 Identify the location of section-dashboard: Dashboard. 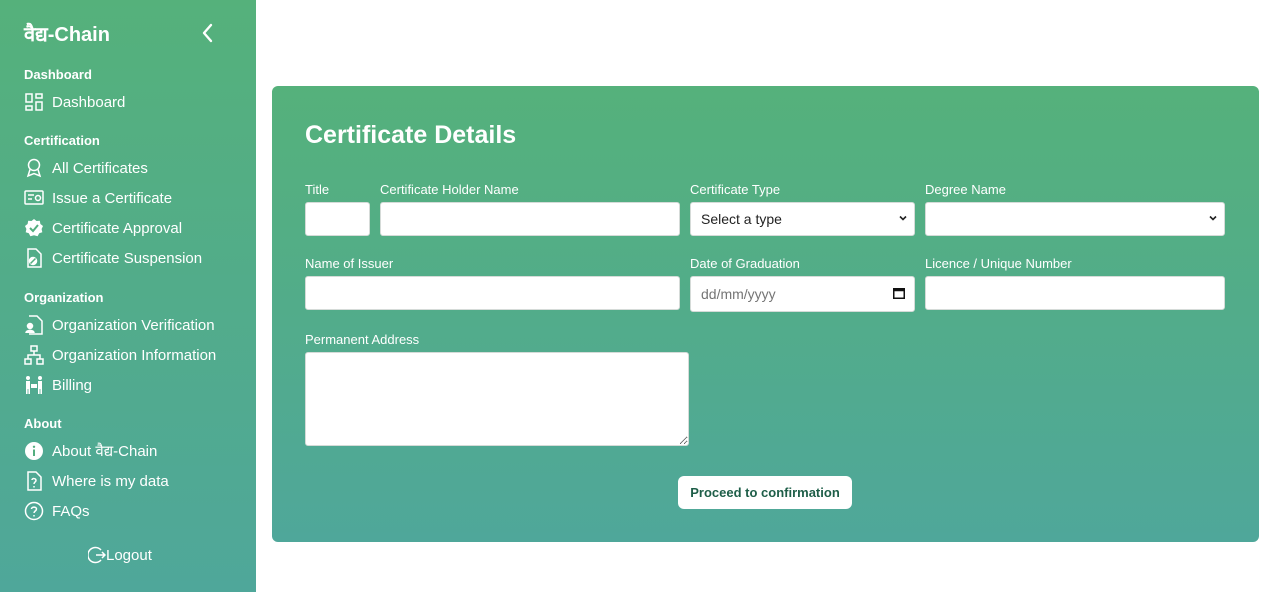
(58, 74).